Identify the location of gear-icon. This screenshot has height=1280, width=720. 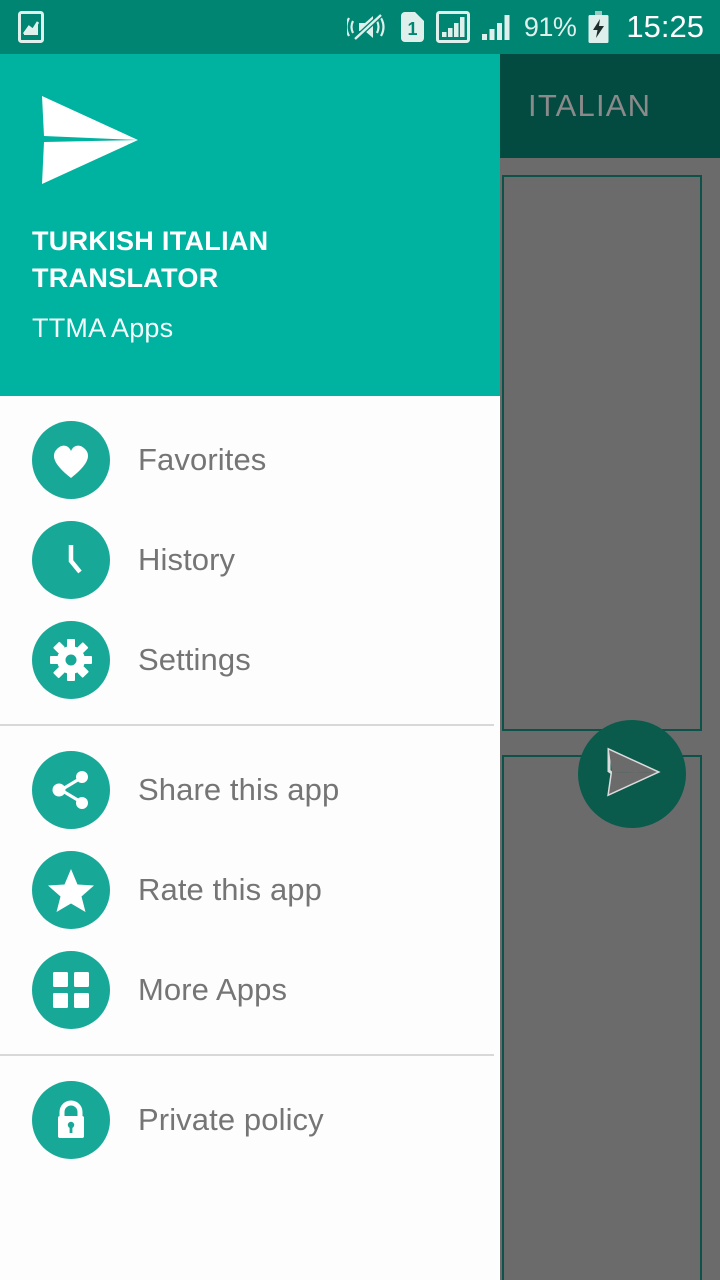
(71, 660).